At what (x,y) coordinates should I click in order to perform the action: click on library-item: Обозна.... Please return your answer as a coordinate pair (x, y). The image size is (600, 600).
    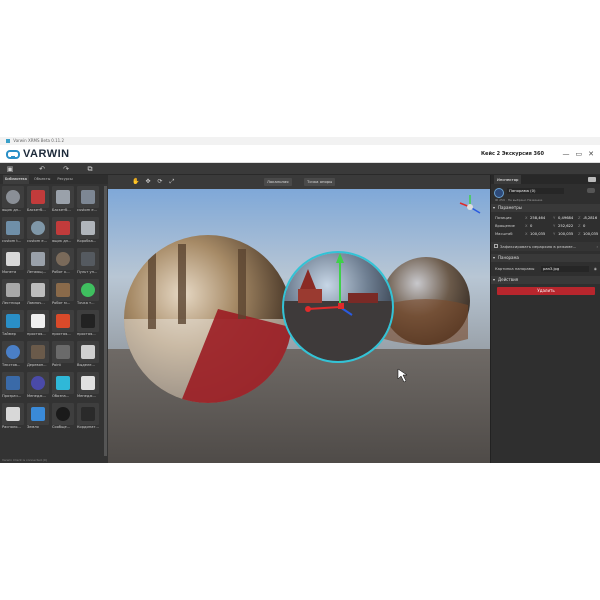
    Looking at the image, I should click on (63, 386).